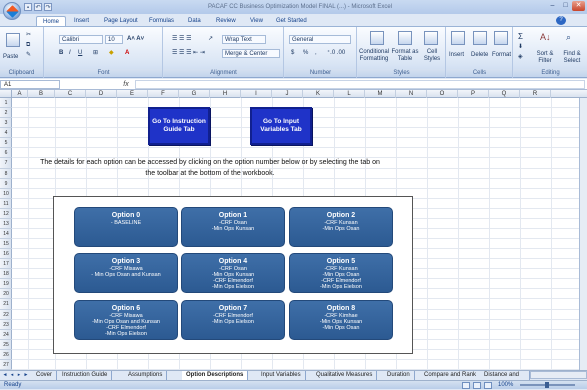 The image size is (587, 390). I want to click on row-header: 20, so click(6, 294).